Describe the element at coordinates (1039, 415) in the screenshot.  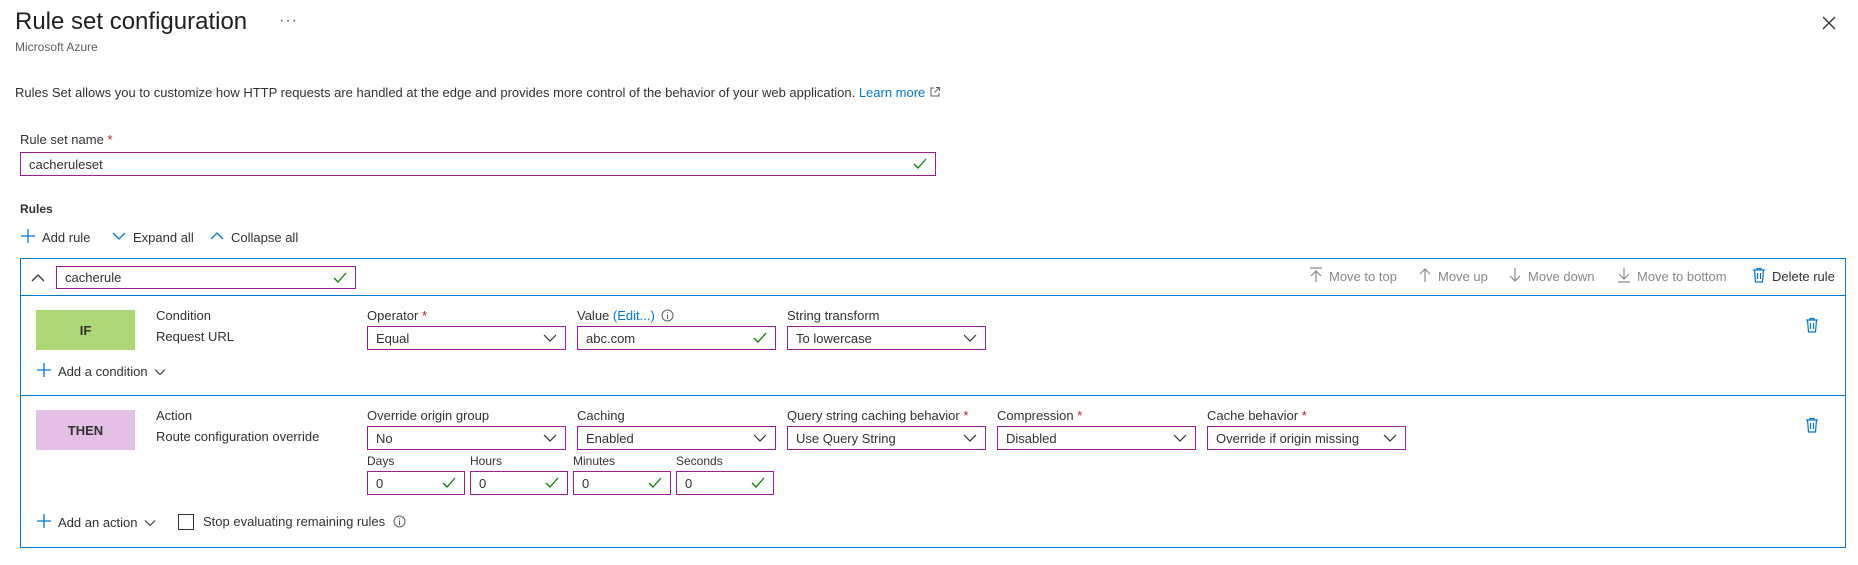
I see `compression-label: Compression *` at that location.